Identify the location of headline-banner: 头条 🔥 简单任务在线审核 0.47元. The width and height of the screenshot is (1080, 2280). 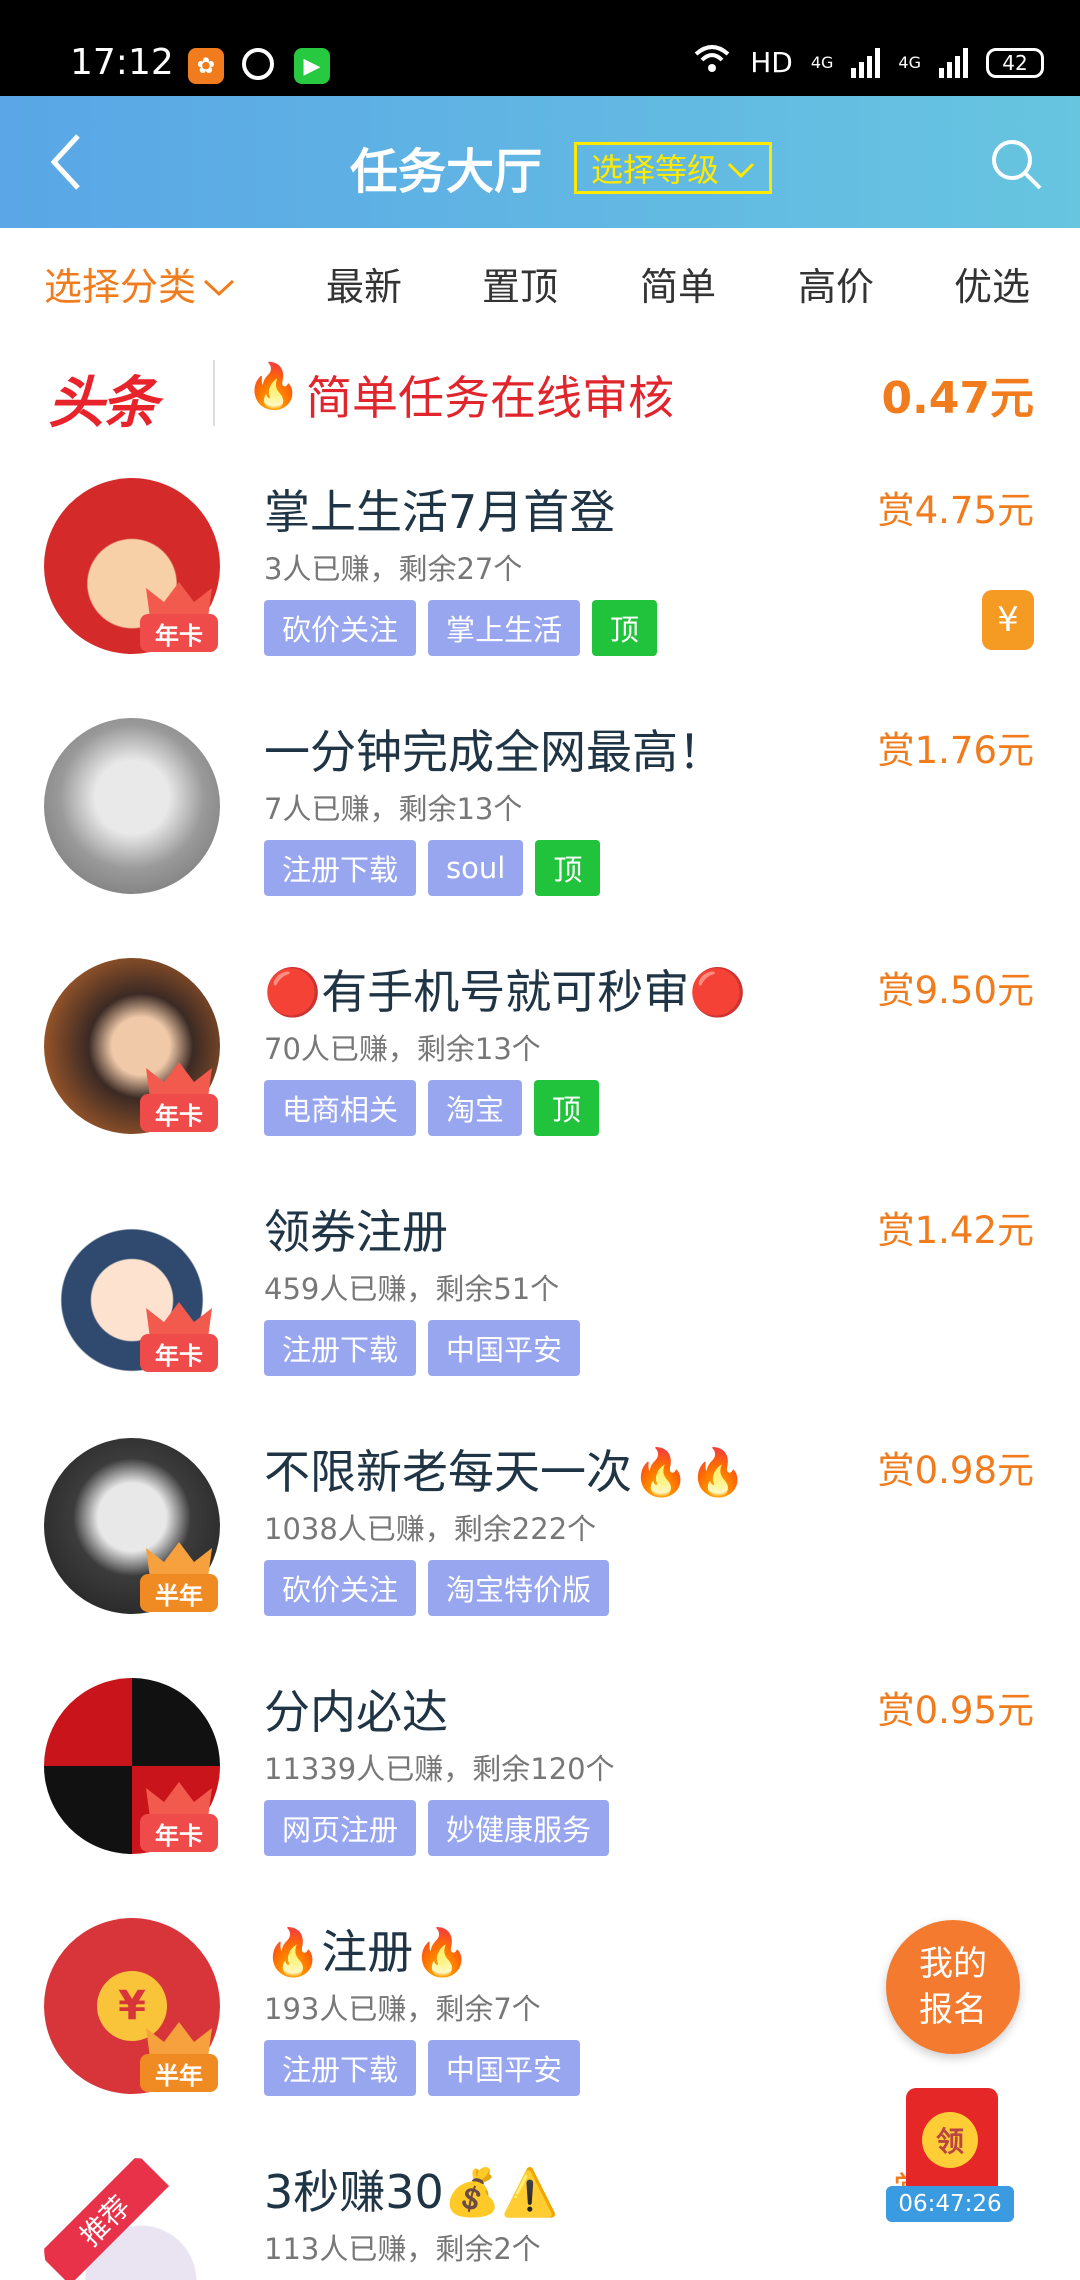
(540, 390).